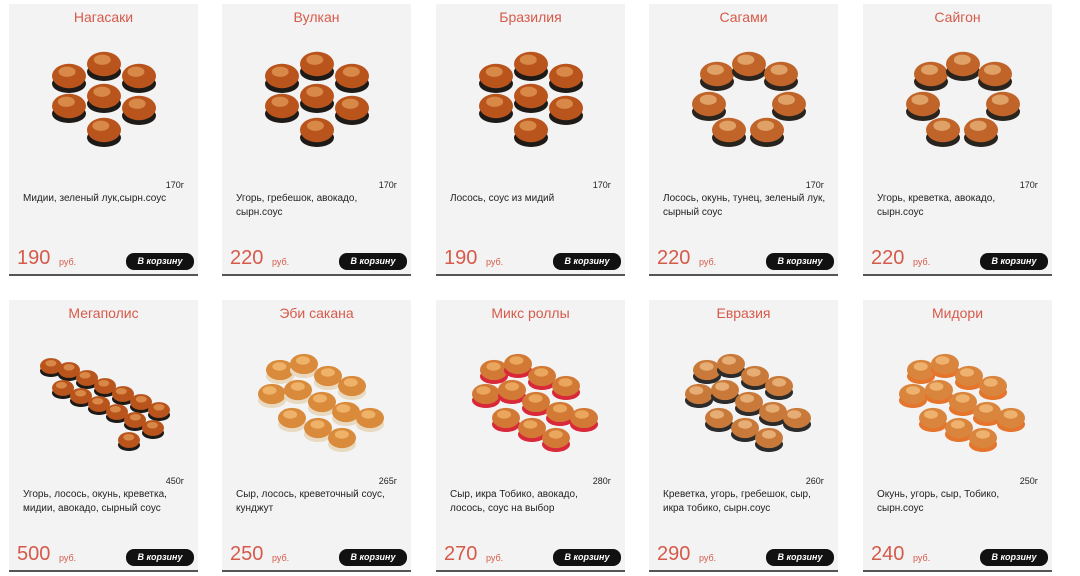 This screenshot has width=1080, height=576. What do you see at coordinates (530, 313) in the screenshot?
I see `product-title: Микс роллы` at bounding box center [530, 313].